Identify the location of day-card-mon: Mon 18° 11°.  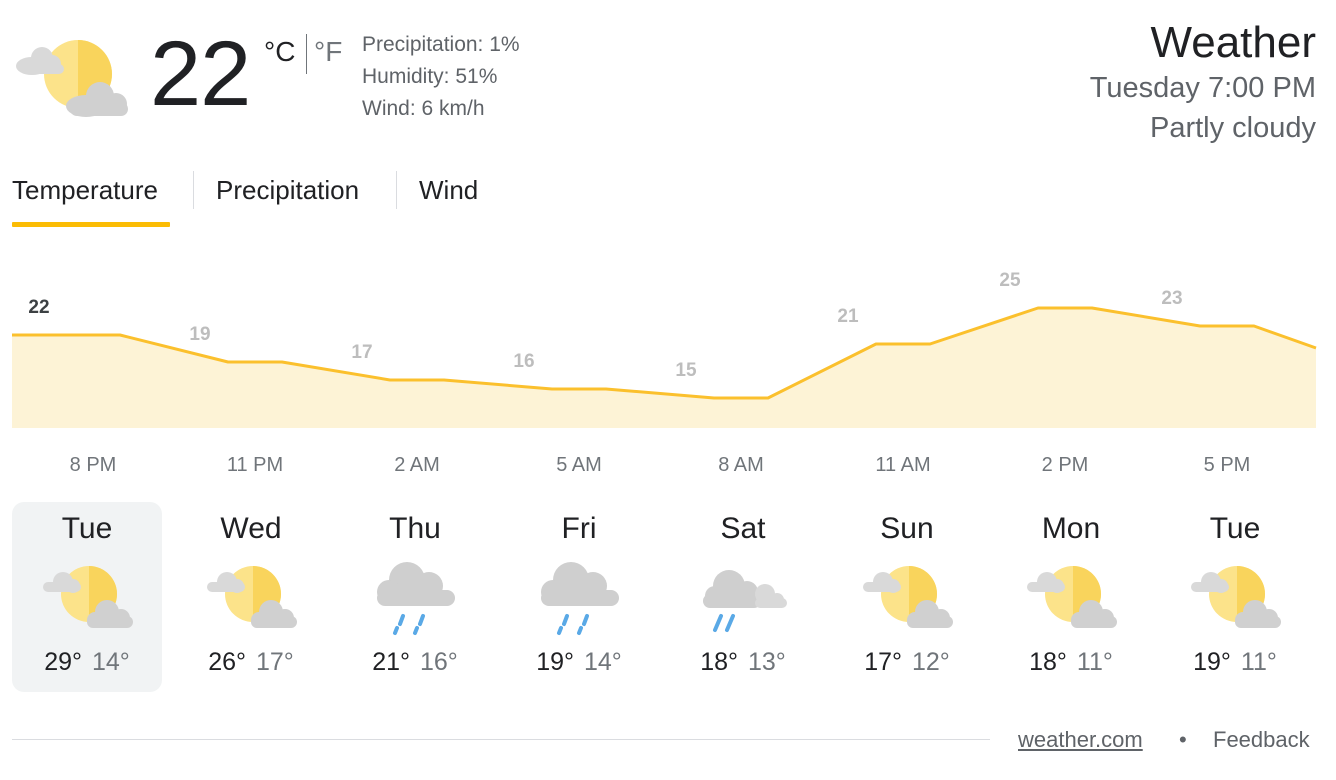
(1071, 597).